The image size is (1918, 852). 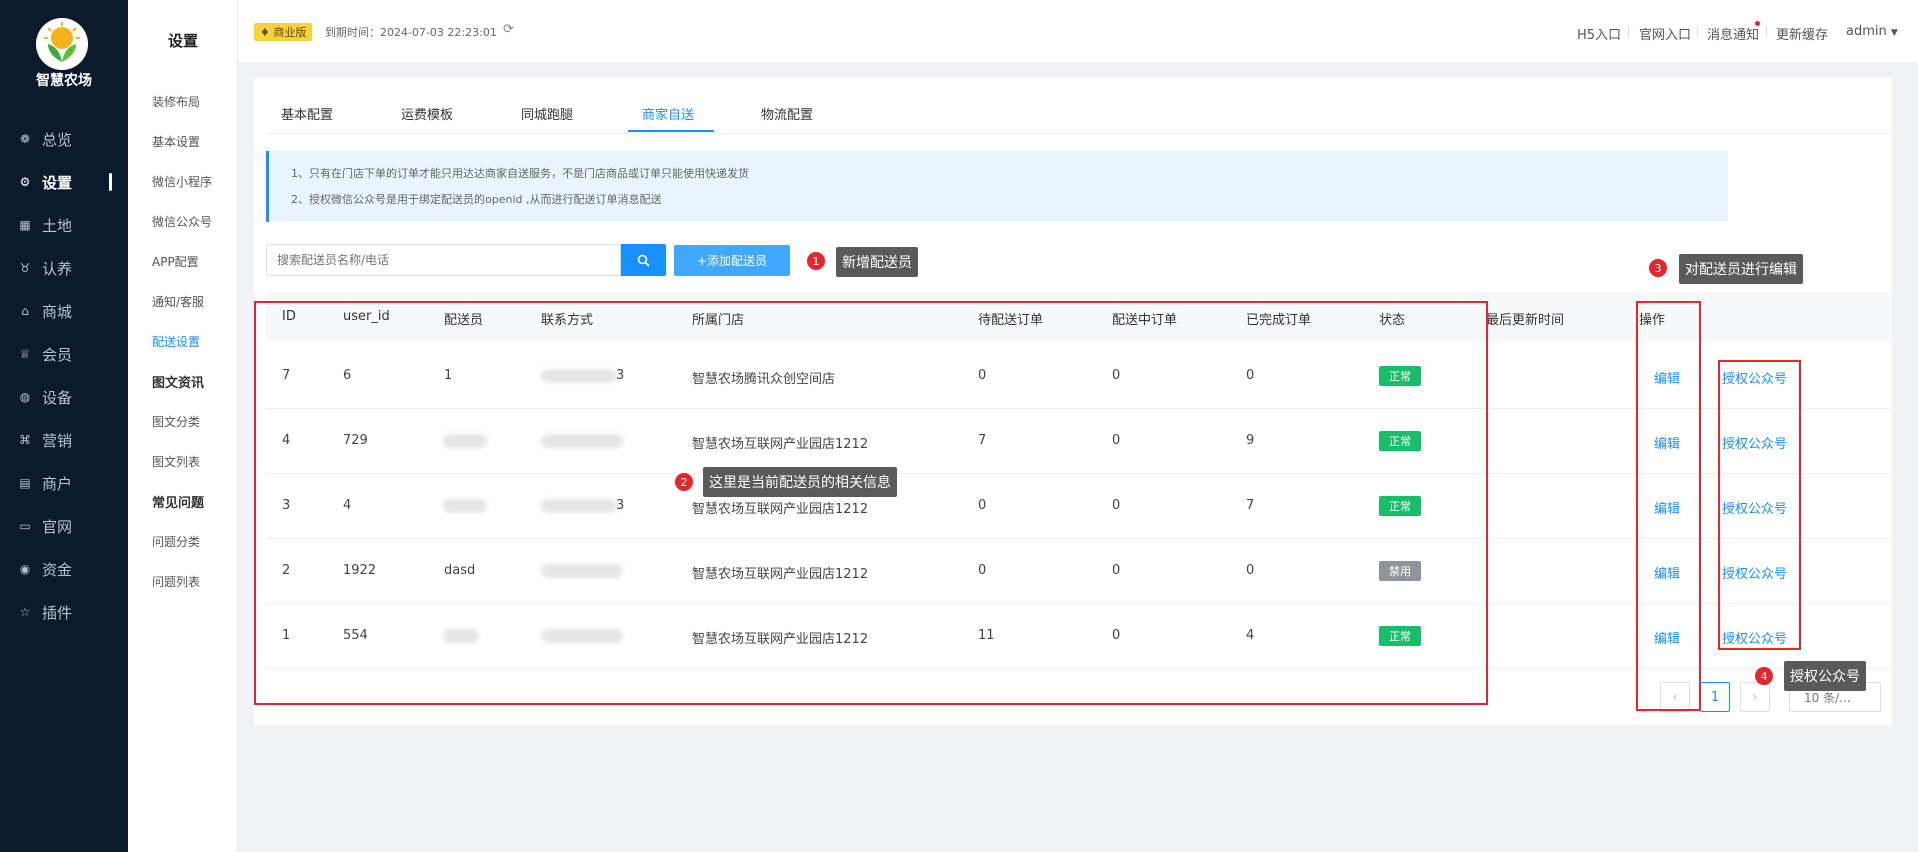 I want to click on nav-item-plugin: ☆ 插件, so click(x=64, y=612).